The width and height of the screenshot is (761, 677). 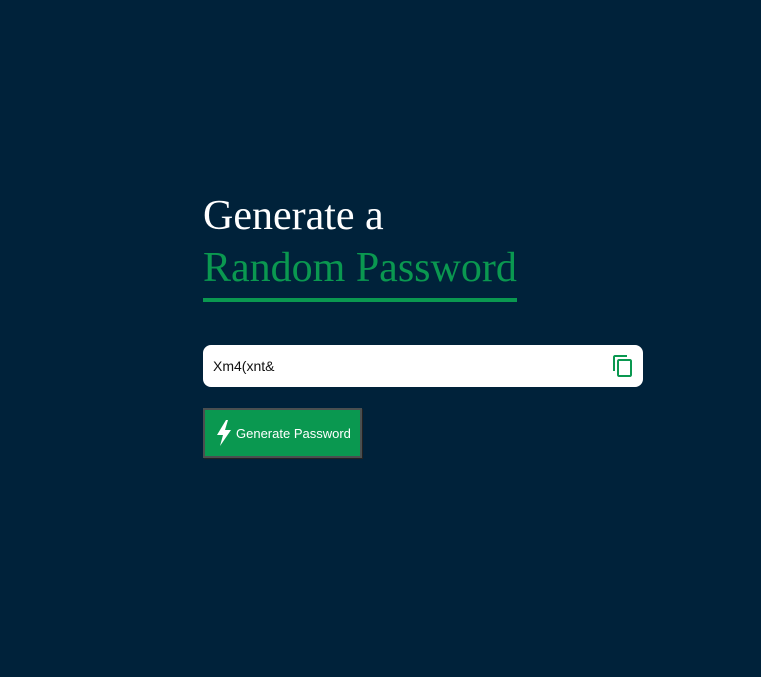 I want to click on generate-password-button: Generate Password, so click(x=282, y=433).